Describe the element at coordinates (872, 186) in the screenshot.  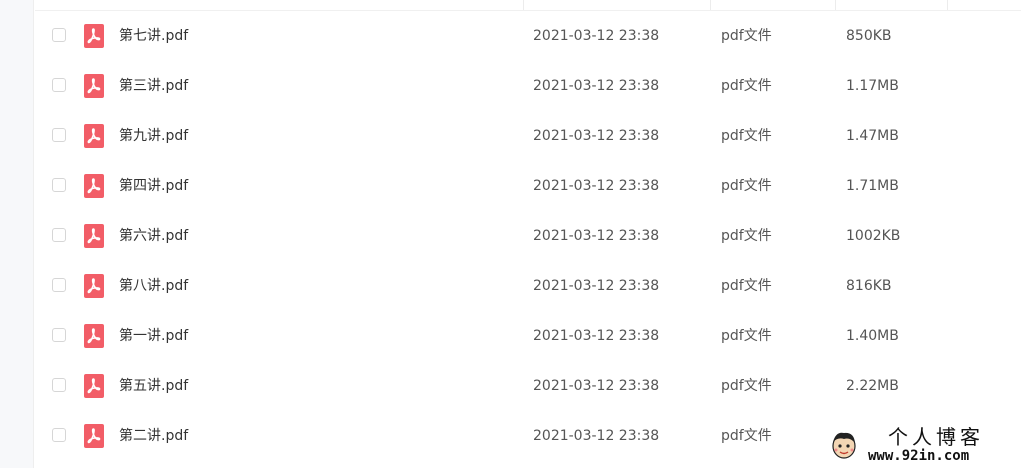
I see `file-size: 1.71MB` at that location.